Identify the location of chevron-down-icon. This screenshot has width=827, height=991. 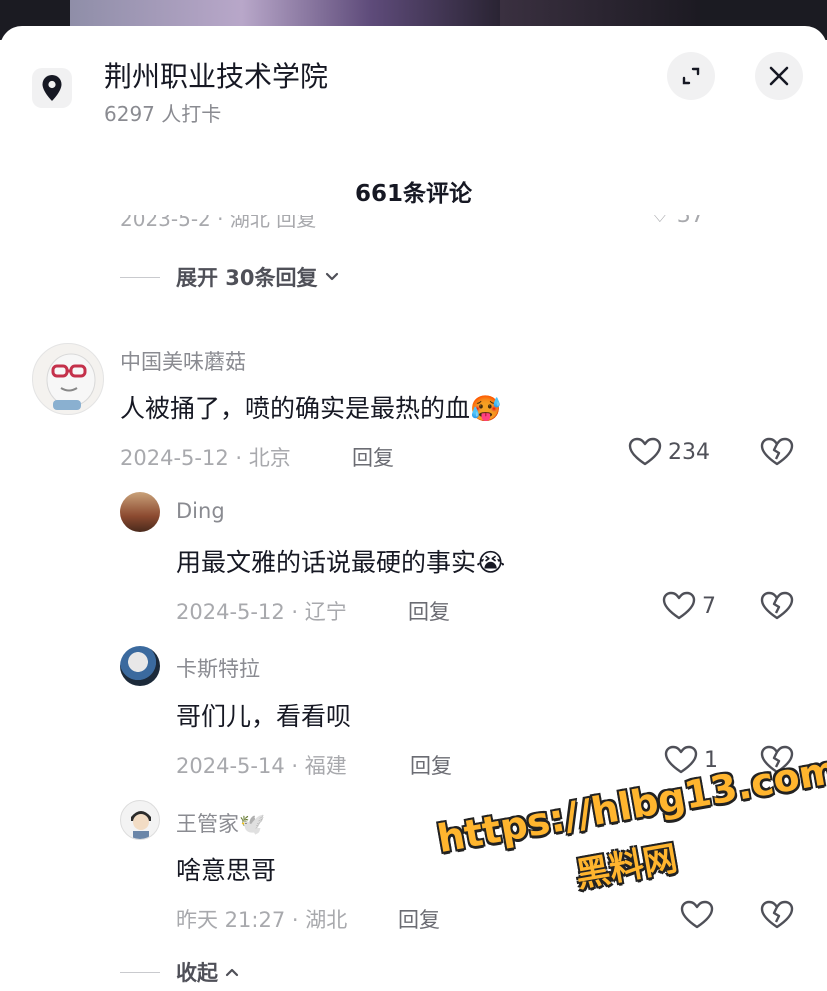
(332, 277).